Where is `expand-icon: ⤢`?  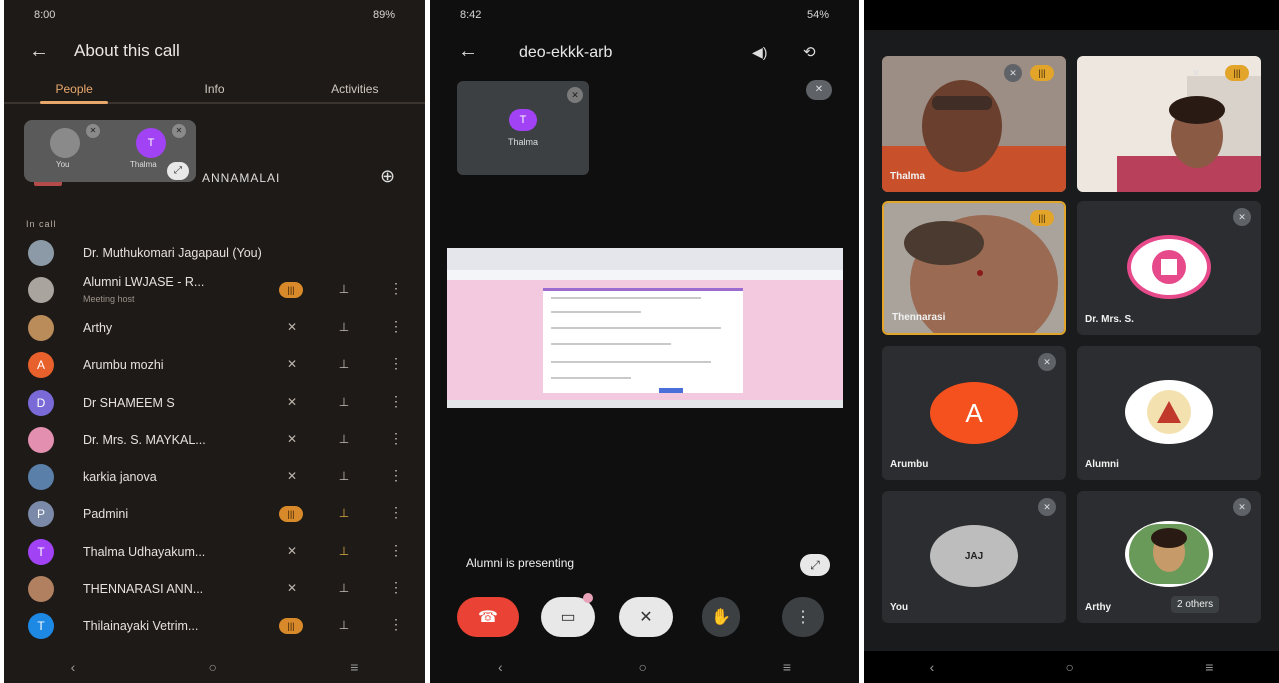 expand-icon: ⤢ is located at coordinates (178, 171).